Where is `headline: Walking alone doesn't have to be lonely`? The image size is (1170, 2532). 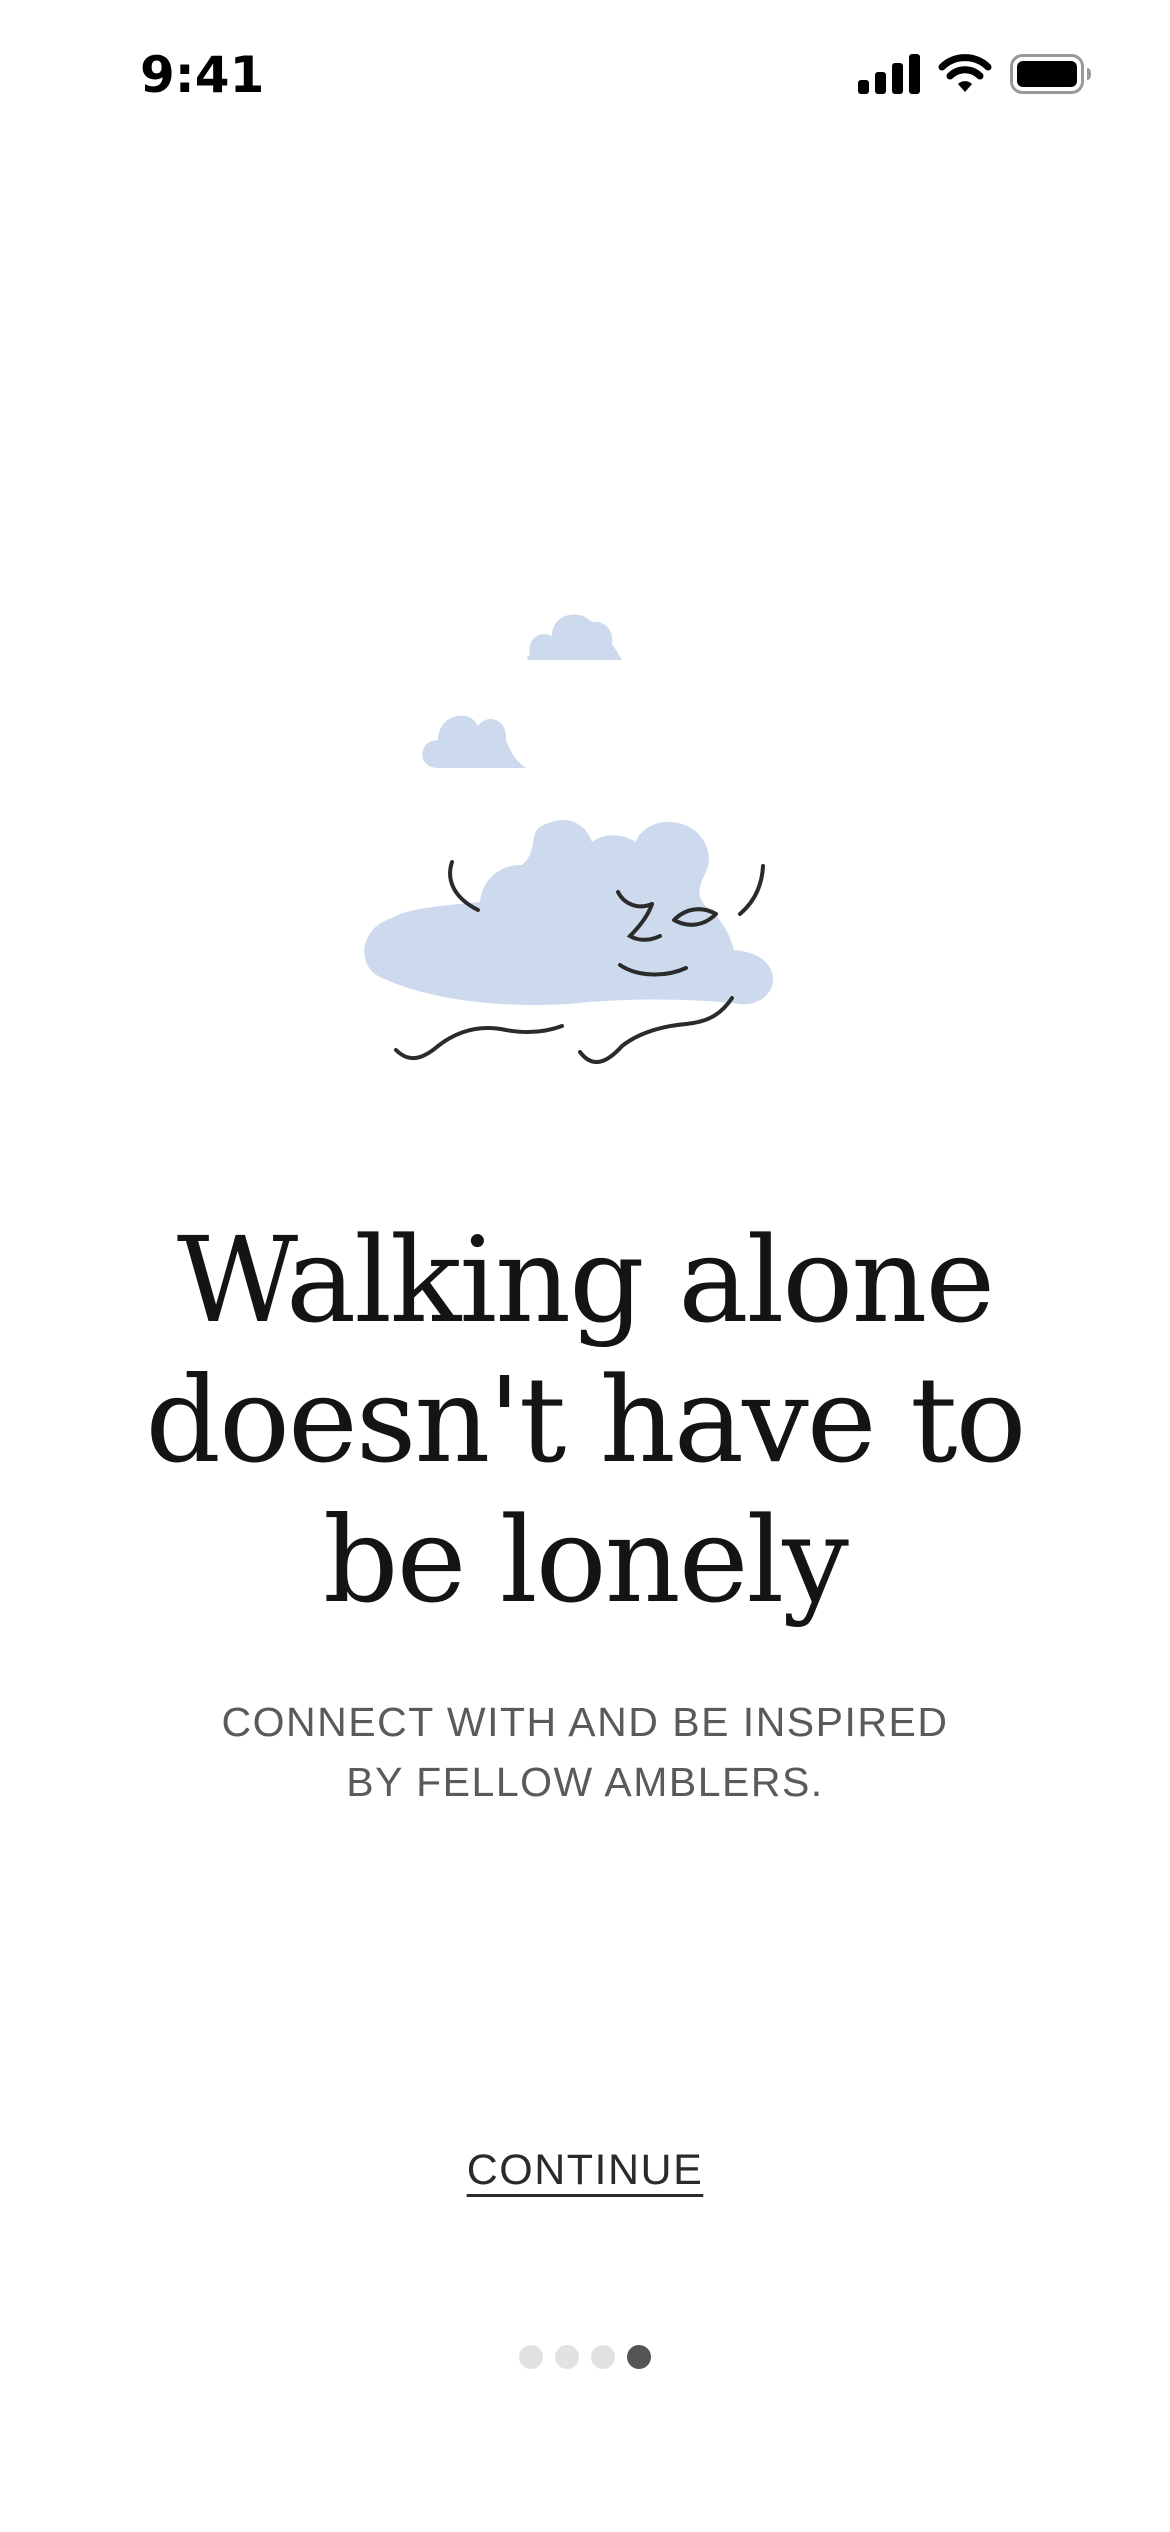
headline: Walking alone doesn't have to be lonely is located at coordinates (585, 1420).